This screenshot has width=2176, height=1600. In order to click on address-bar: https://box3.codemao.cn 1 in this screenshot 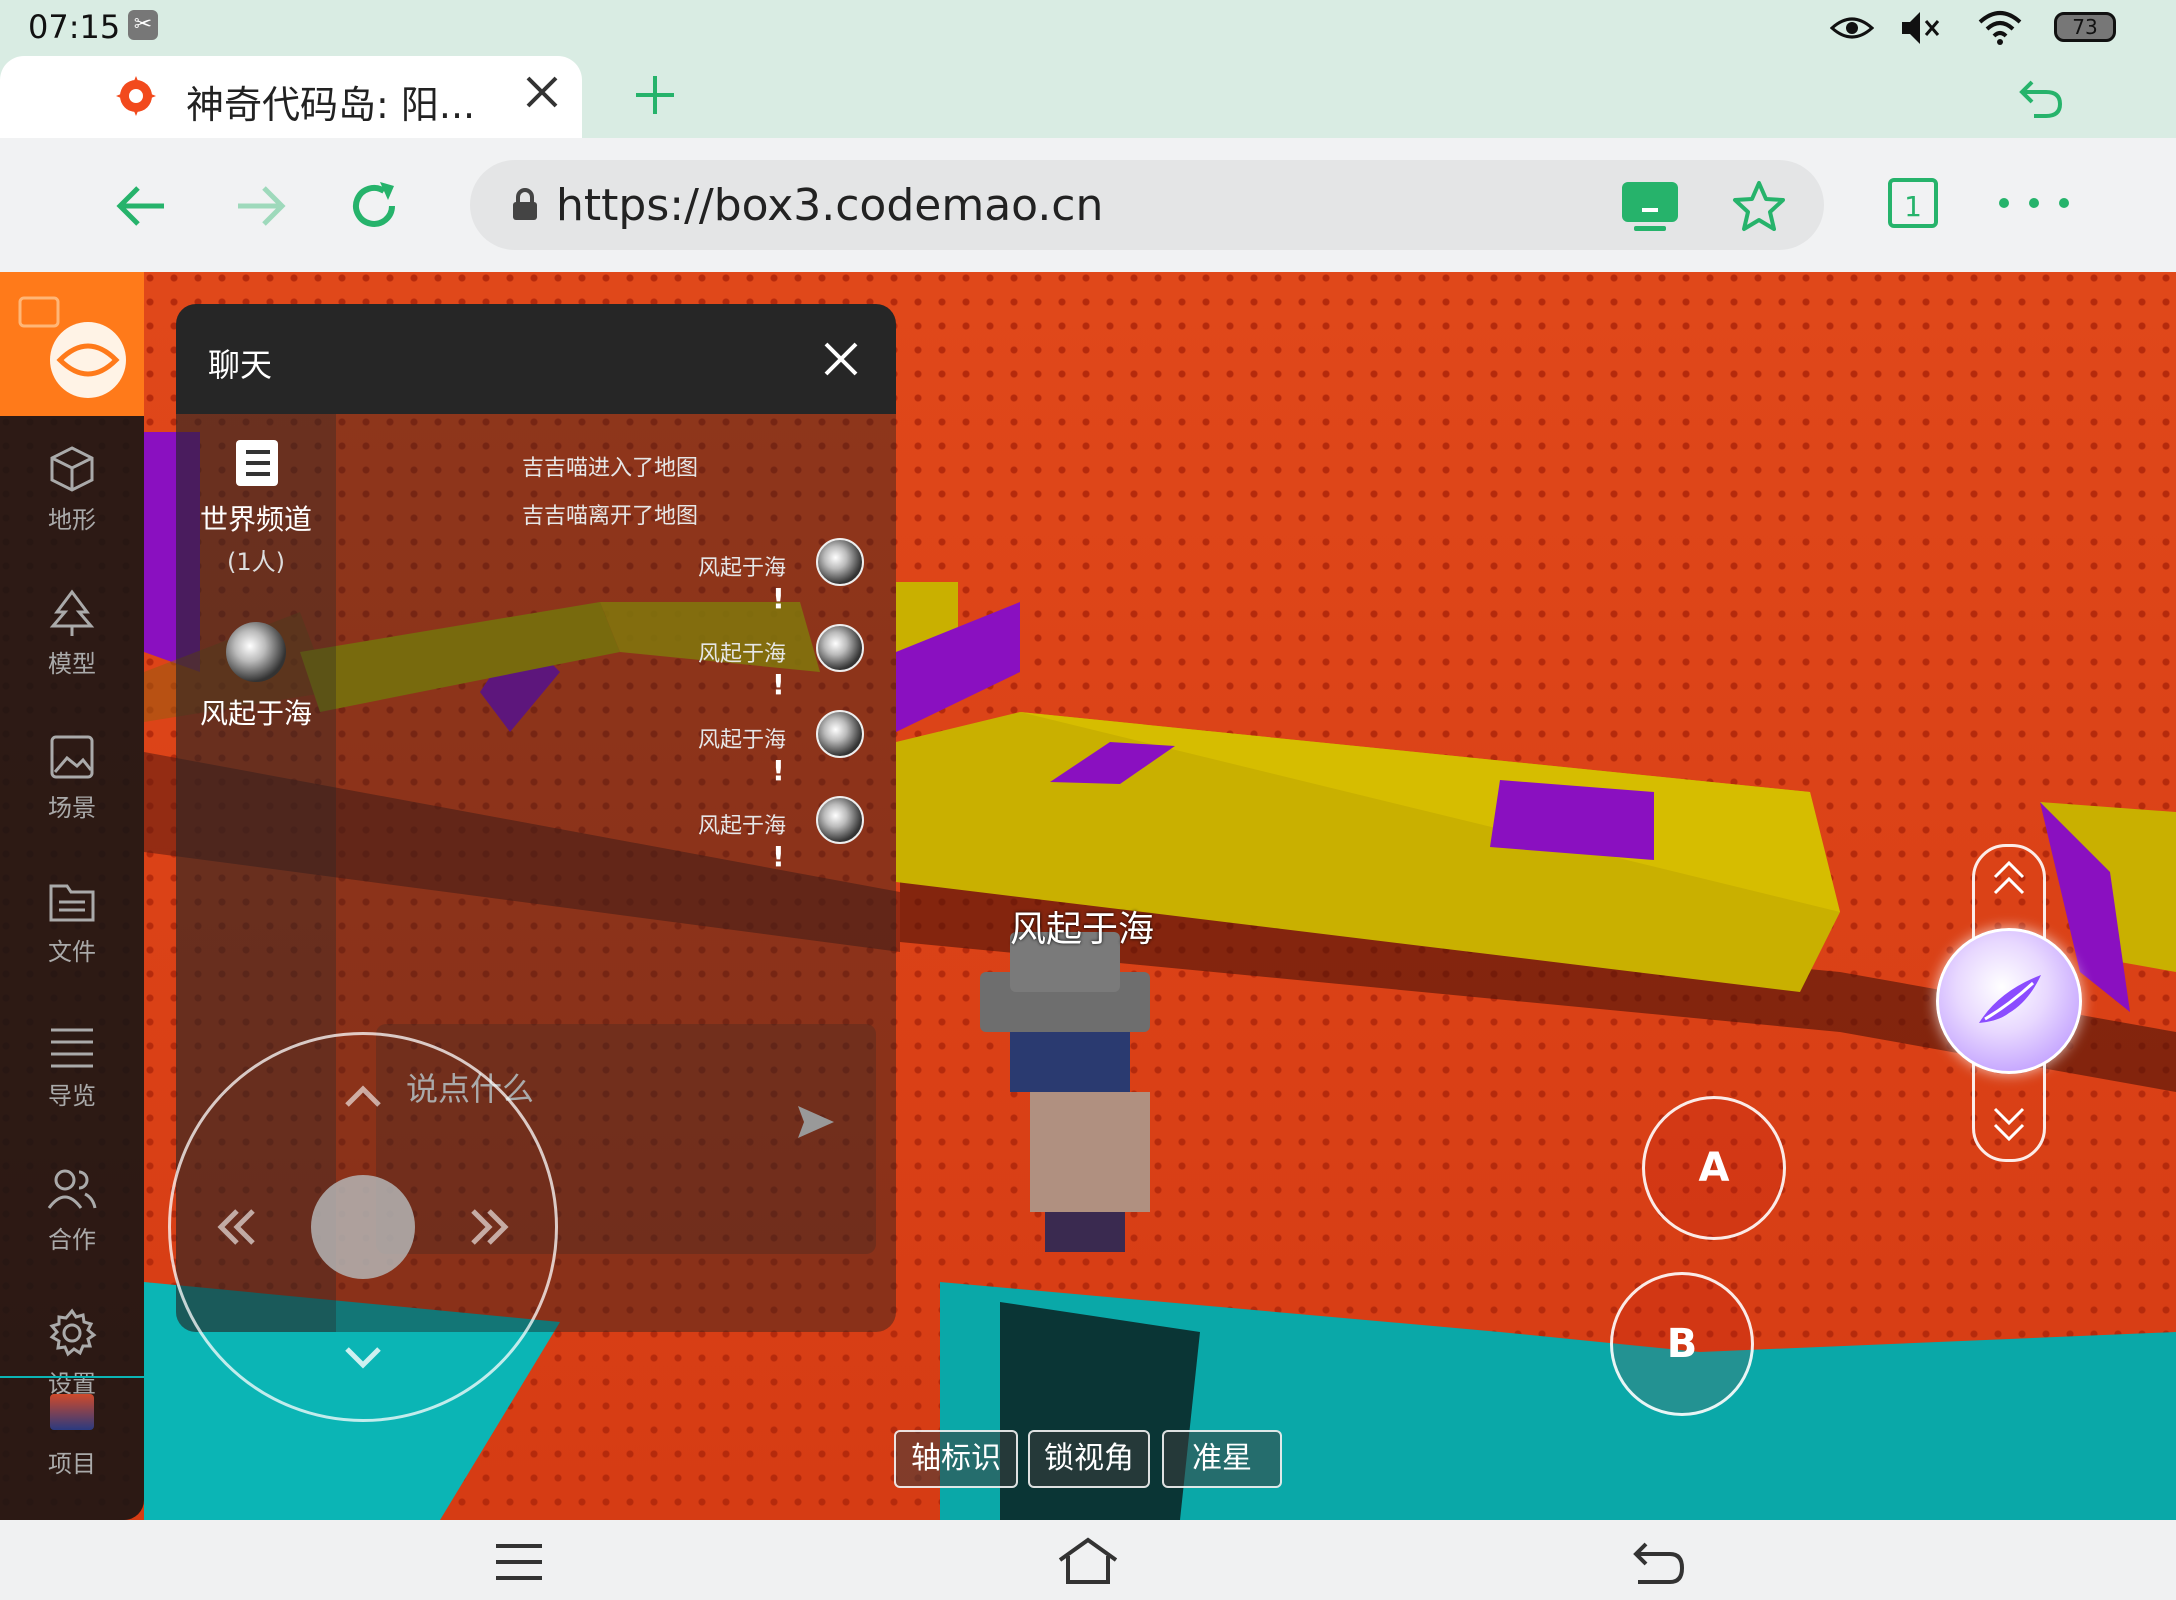, I will do `click(1088, 205)`.